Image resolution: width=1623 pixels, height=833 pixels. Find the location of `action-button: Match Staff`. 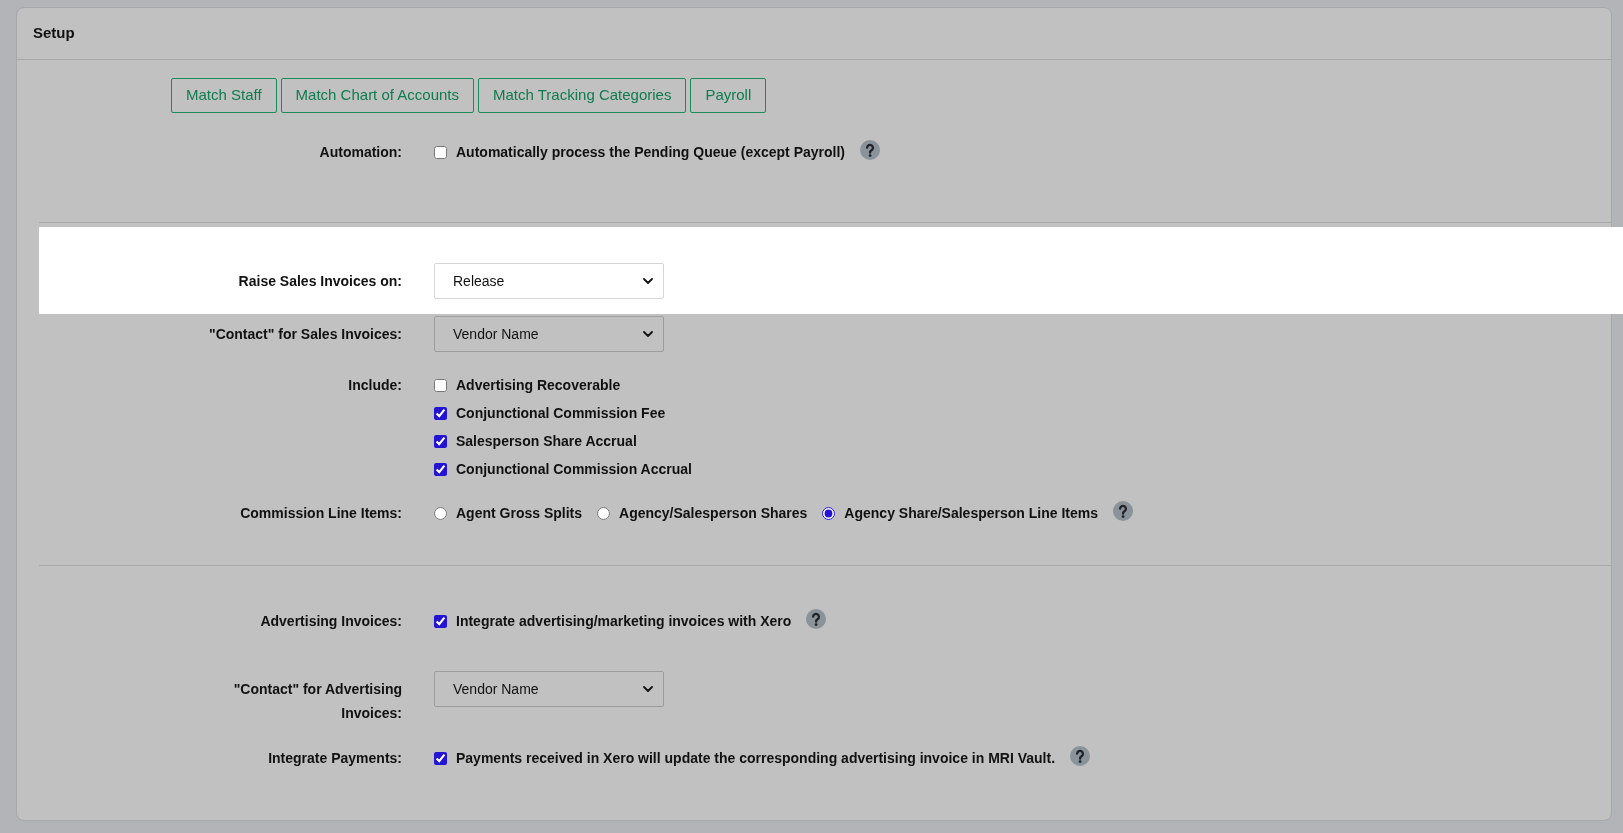

action-button: Match Staff is located at coordinates (224, 95).